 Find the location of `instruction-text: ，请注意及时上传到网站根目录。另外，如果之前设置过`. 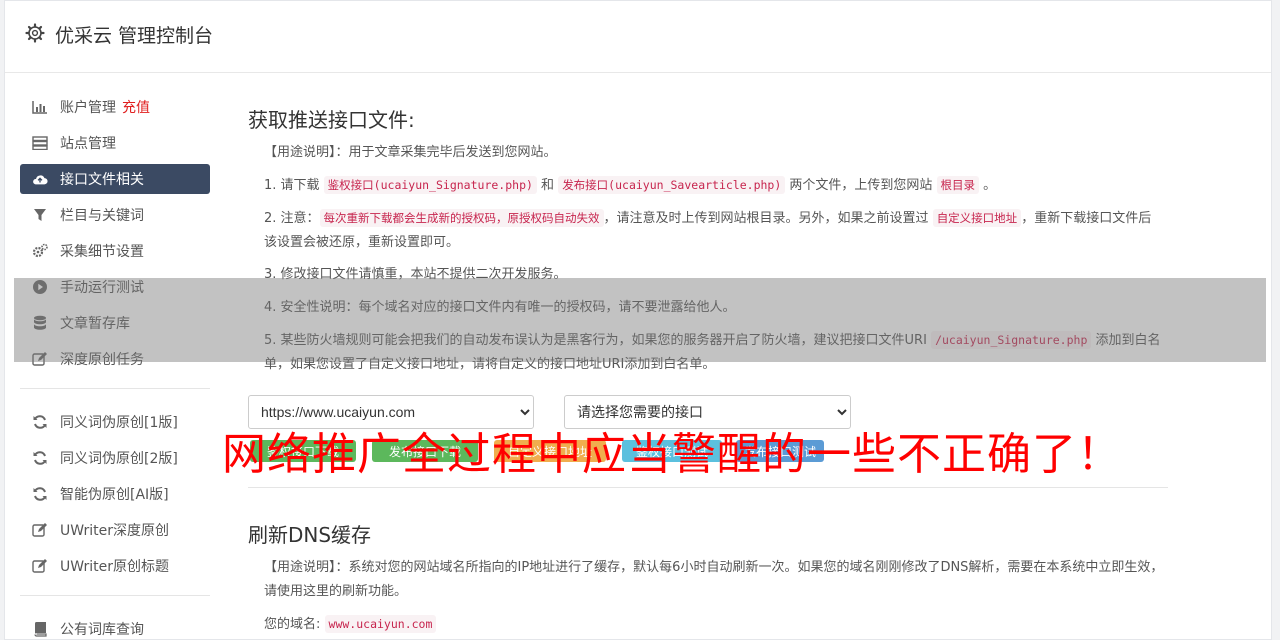

instruction-text: ，请注意及时上传到网站根目录。另外，如果之前设置过 is located at coordinates (768, 218).